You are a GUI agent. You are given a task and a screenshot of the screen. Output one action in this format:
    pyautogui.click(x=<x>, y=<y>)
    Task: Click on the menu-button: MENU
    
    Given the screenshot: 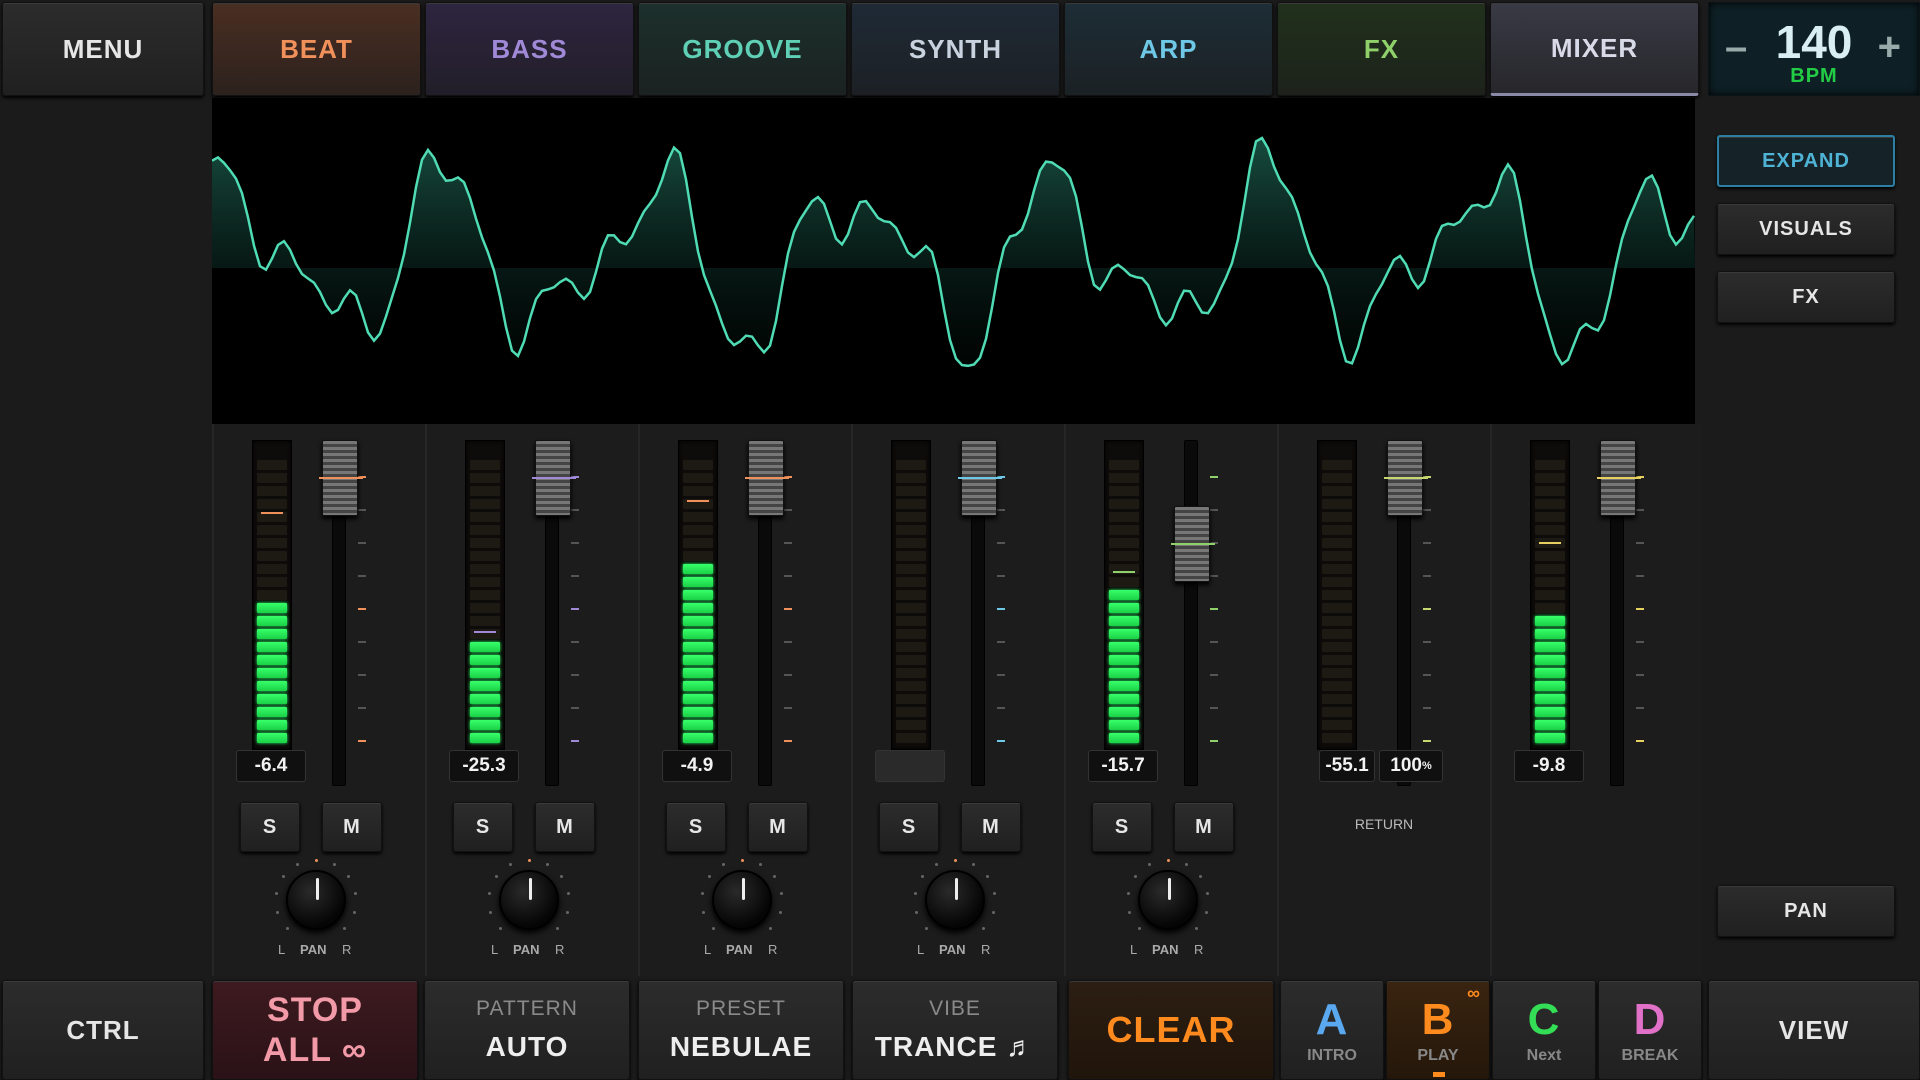 What is the action you would take?
    pyautogui.click(x=103, y=49)
    